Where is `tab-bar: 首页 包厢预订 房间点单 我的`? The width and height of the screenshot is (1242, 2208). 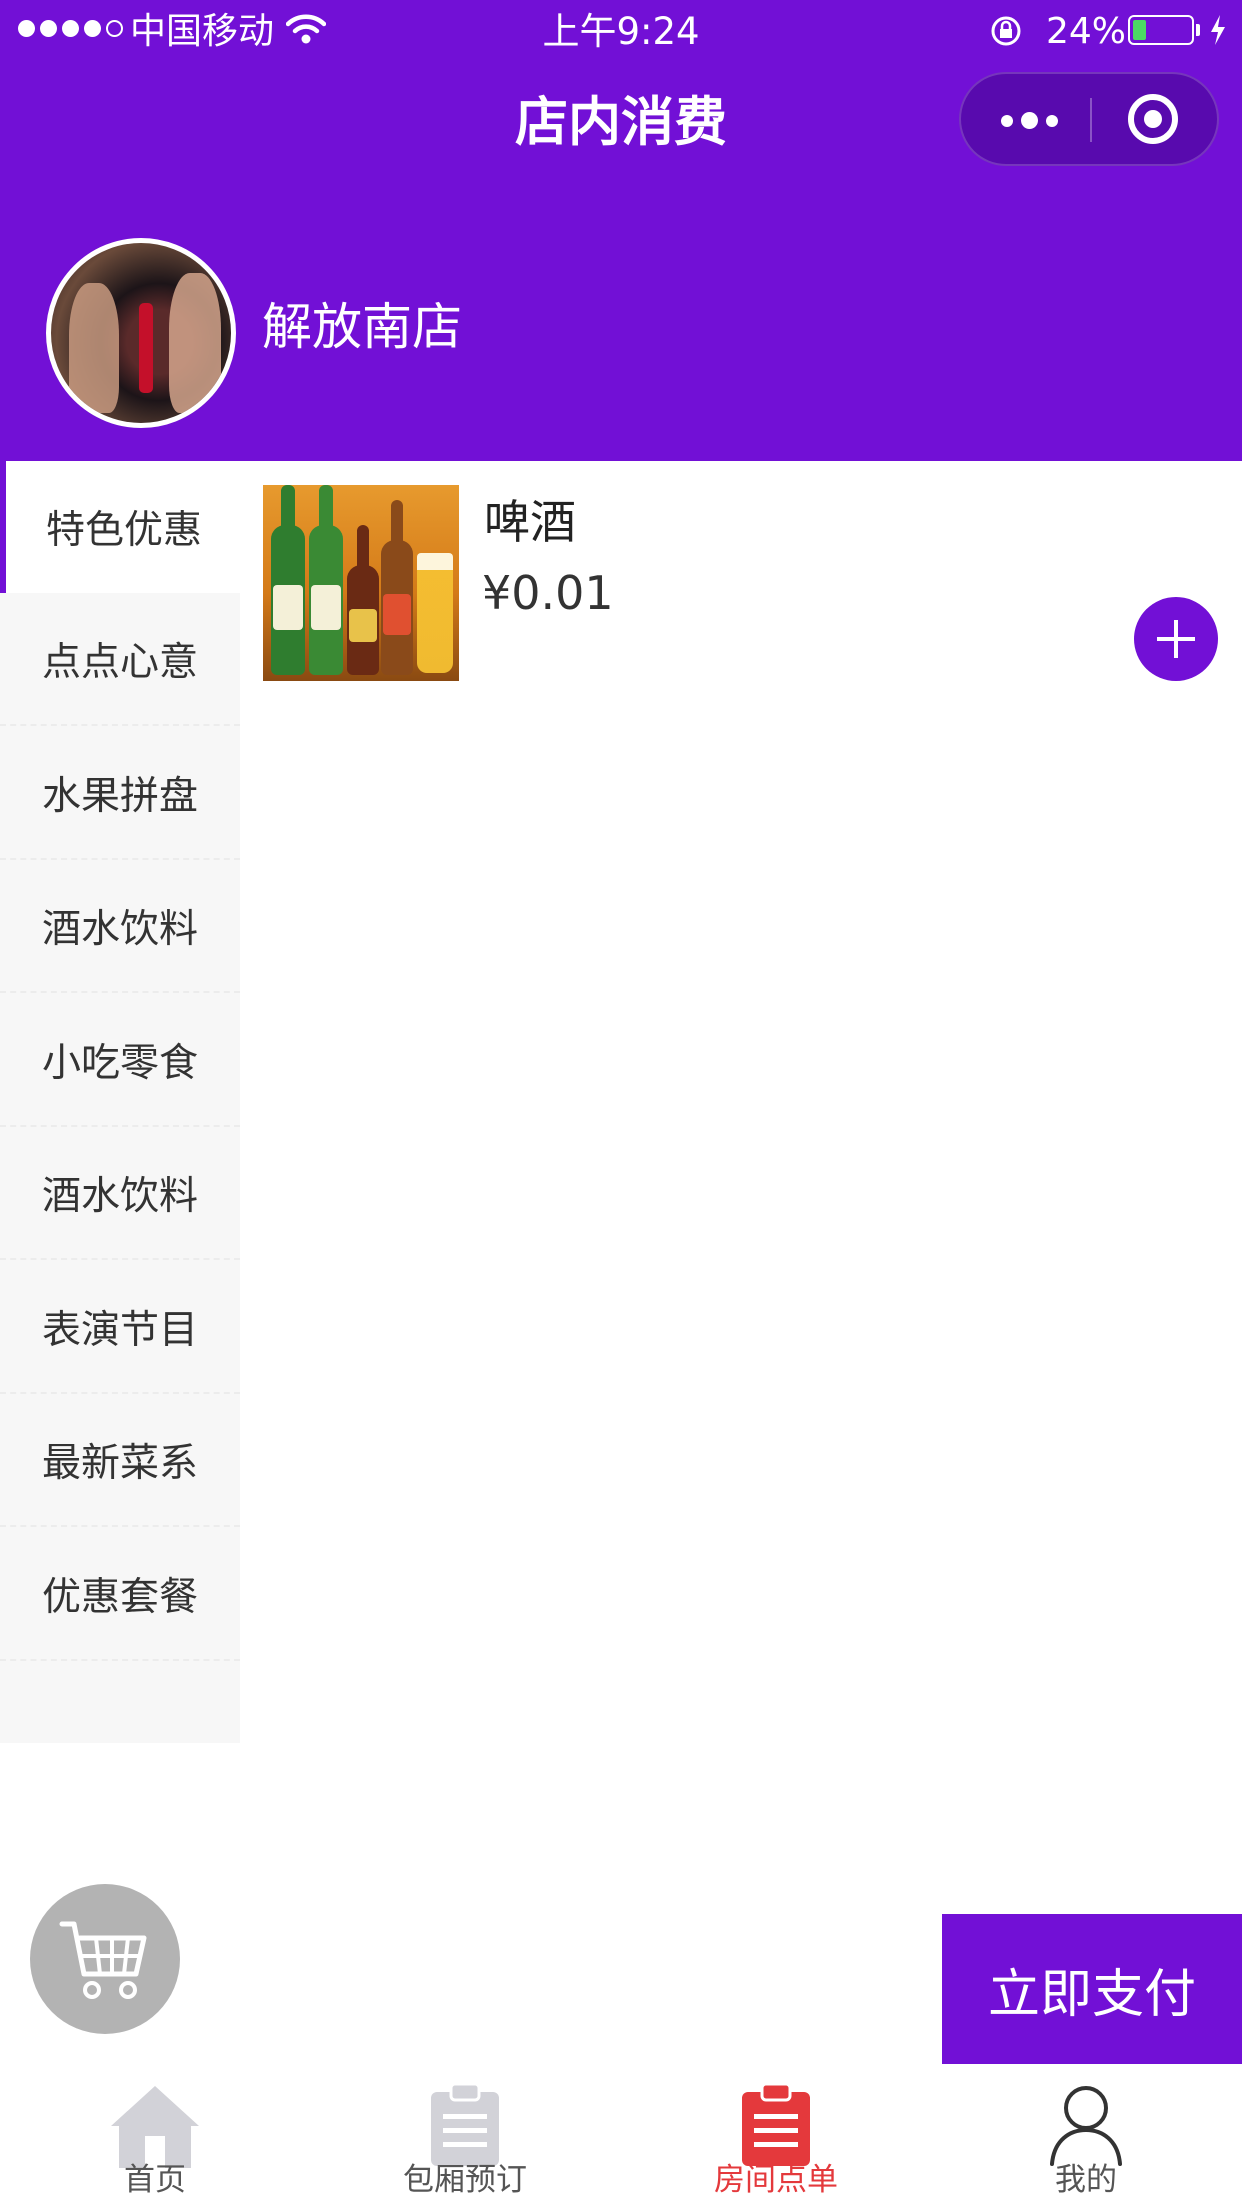
tab-bar: 首页 包厢预订 房间点单 我的 is located at coordinates (621, 2136).